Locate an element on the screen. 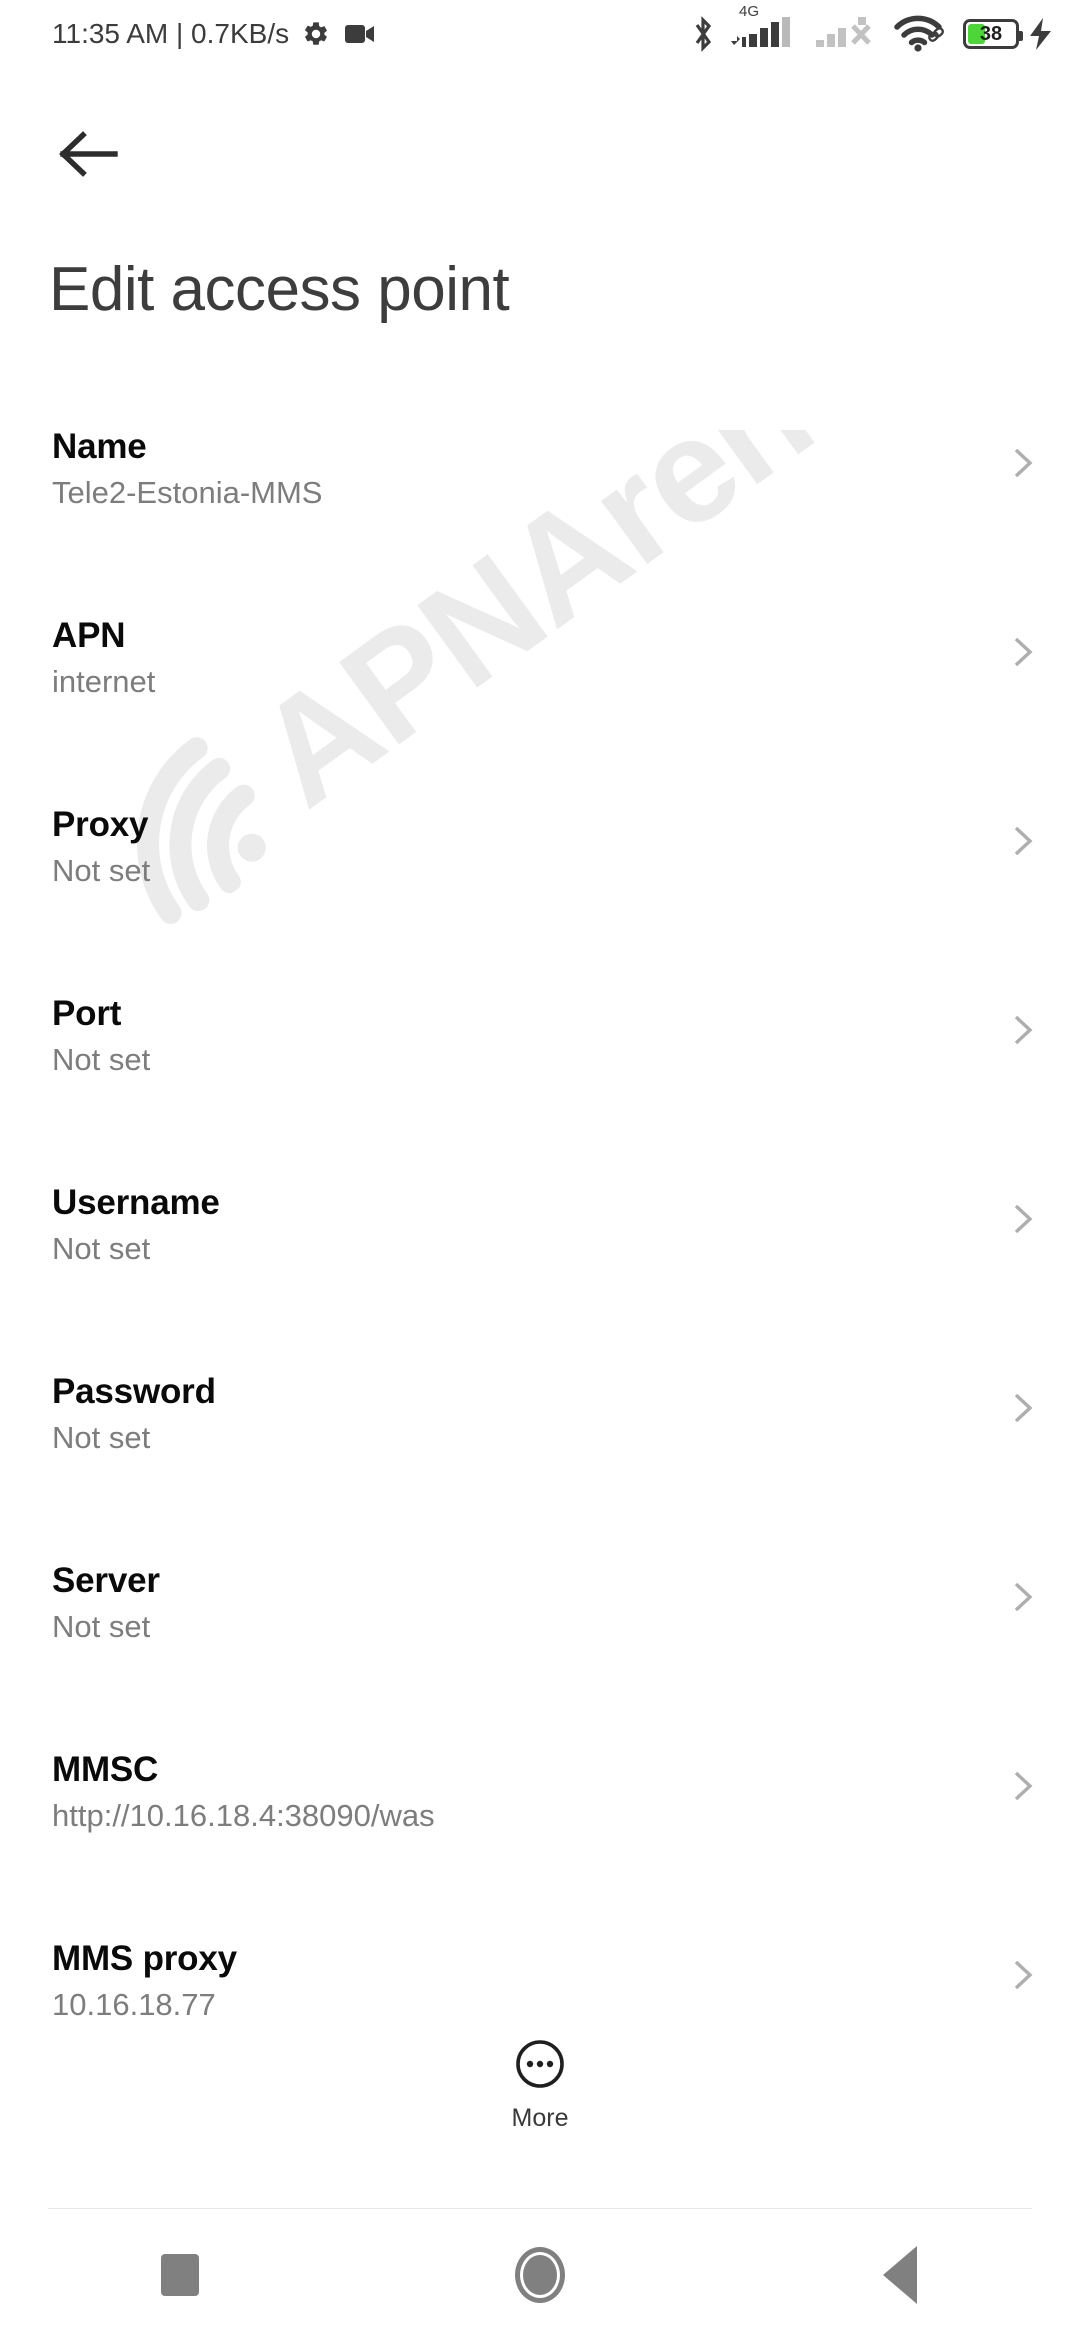 This screenshot has height=2340, width=1080. status-clock: 11:35 AM | 0.7KB/s is located at coordinates (171, 33).